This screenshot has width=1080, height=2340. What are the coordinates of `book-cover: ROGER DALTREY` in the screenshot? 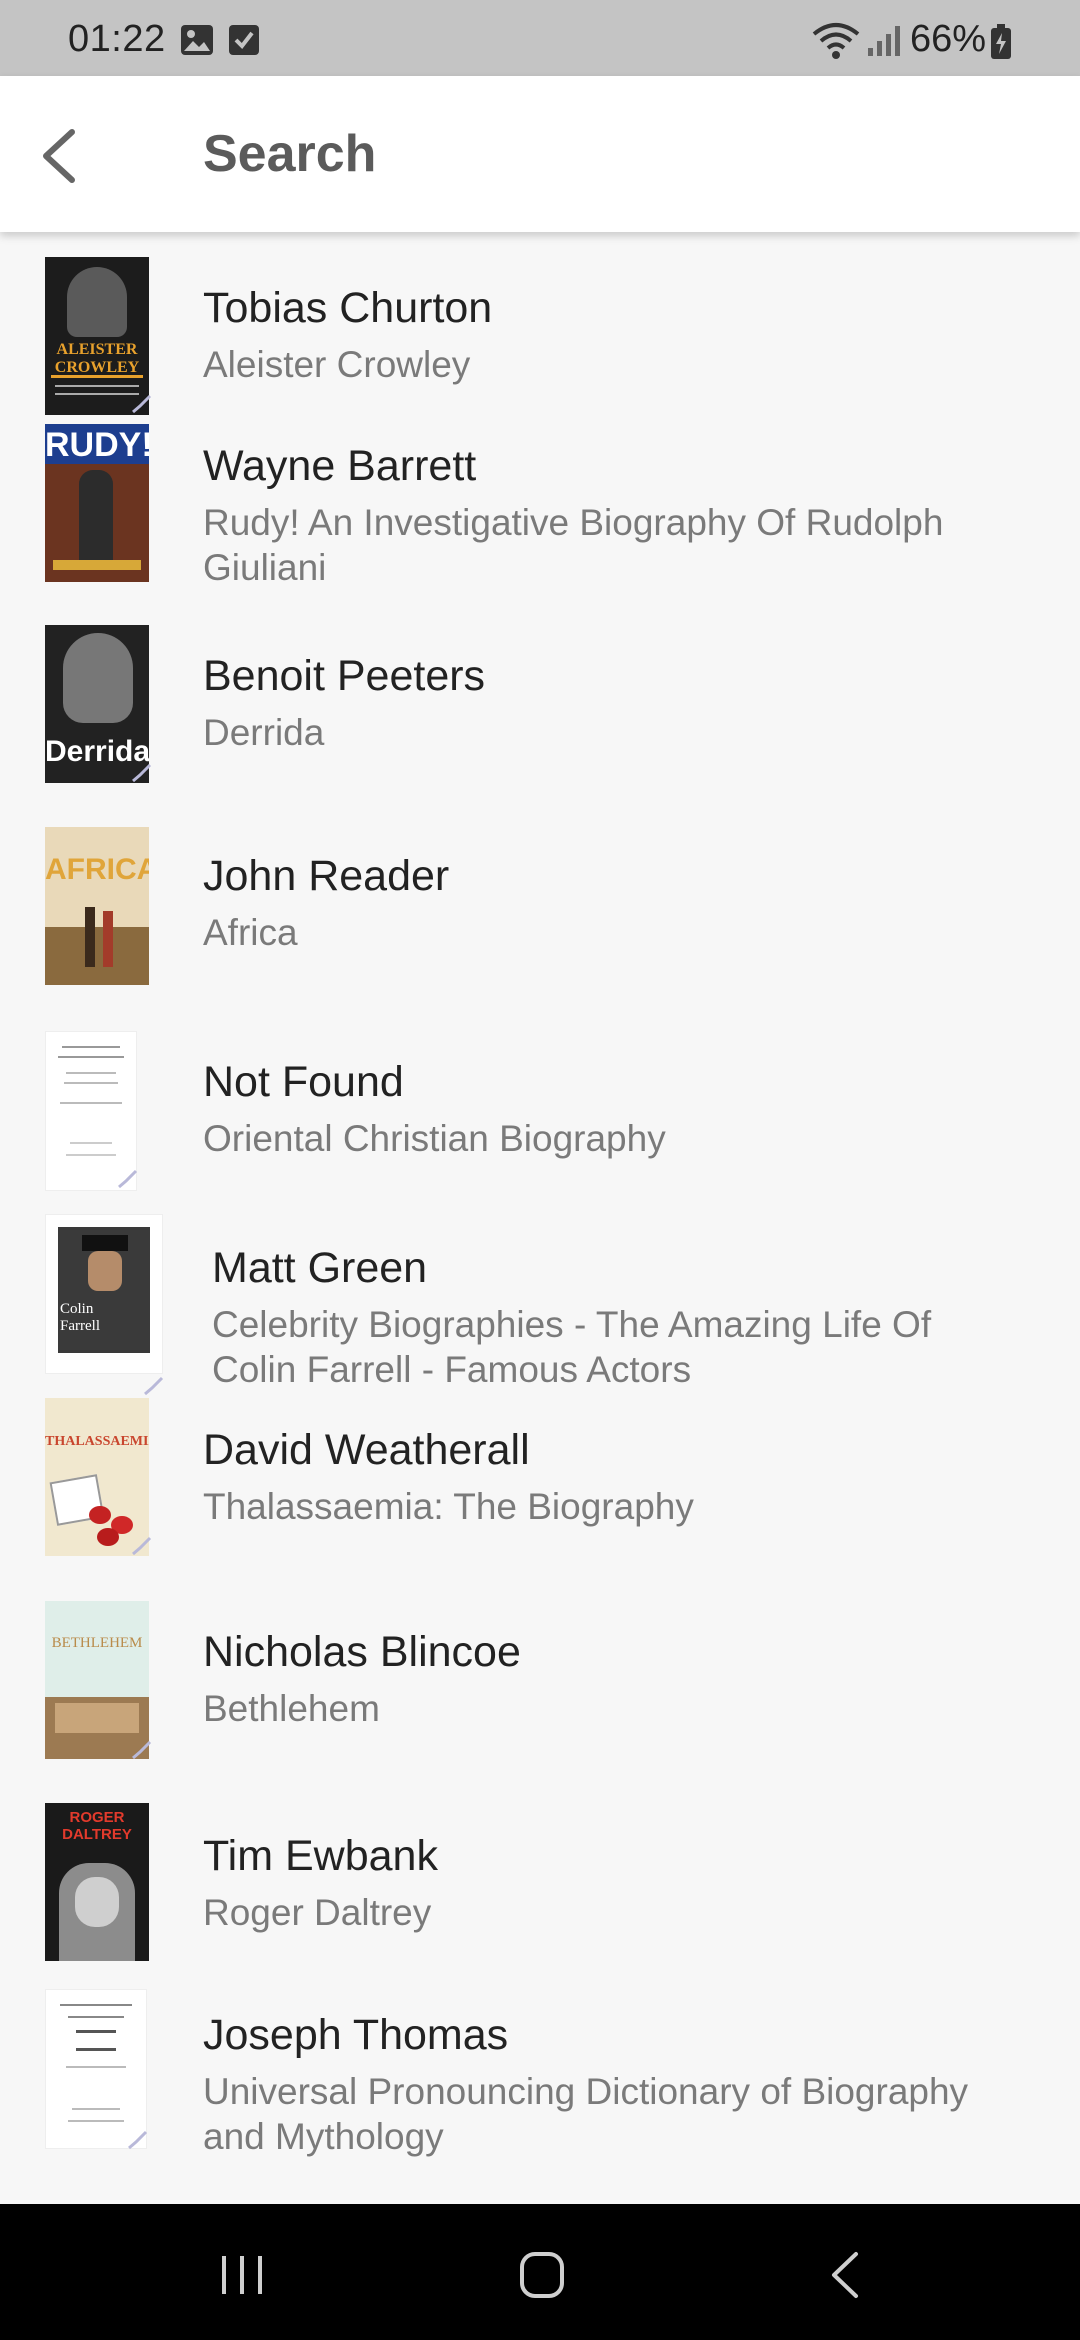 It's located at (97, 1882).